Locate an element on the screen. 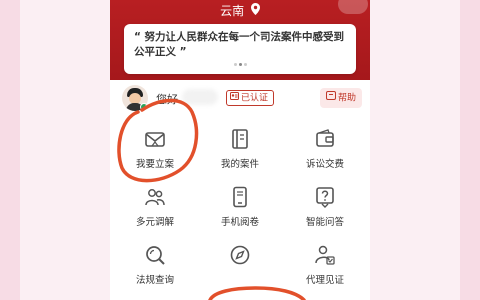  greeting-text: 您好 is located at coordinates (167, 99).